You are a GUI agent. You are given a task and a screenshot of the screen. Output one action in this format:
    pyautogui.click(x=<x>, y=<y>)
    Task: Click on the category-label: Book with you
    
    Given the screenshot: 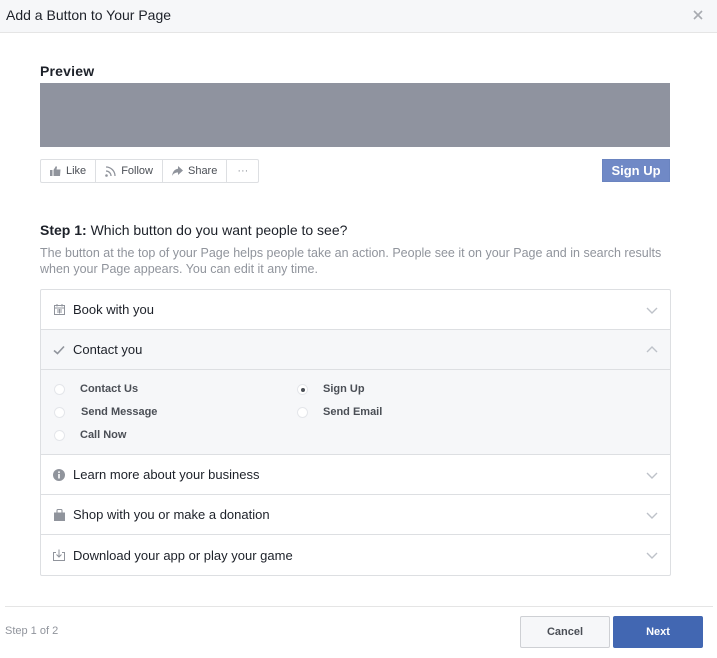 What is the action you would take?
    pyautogui.click(x=113, y=309)
    